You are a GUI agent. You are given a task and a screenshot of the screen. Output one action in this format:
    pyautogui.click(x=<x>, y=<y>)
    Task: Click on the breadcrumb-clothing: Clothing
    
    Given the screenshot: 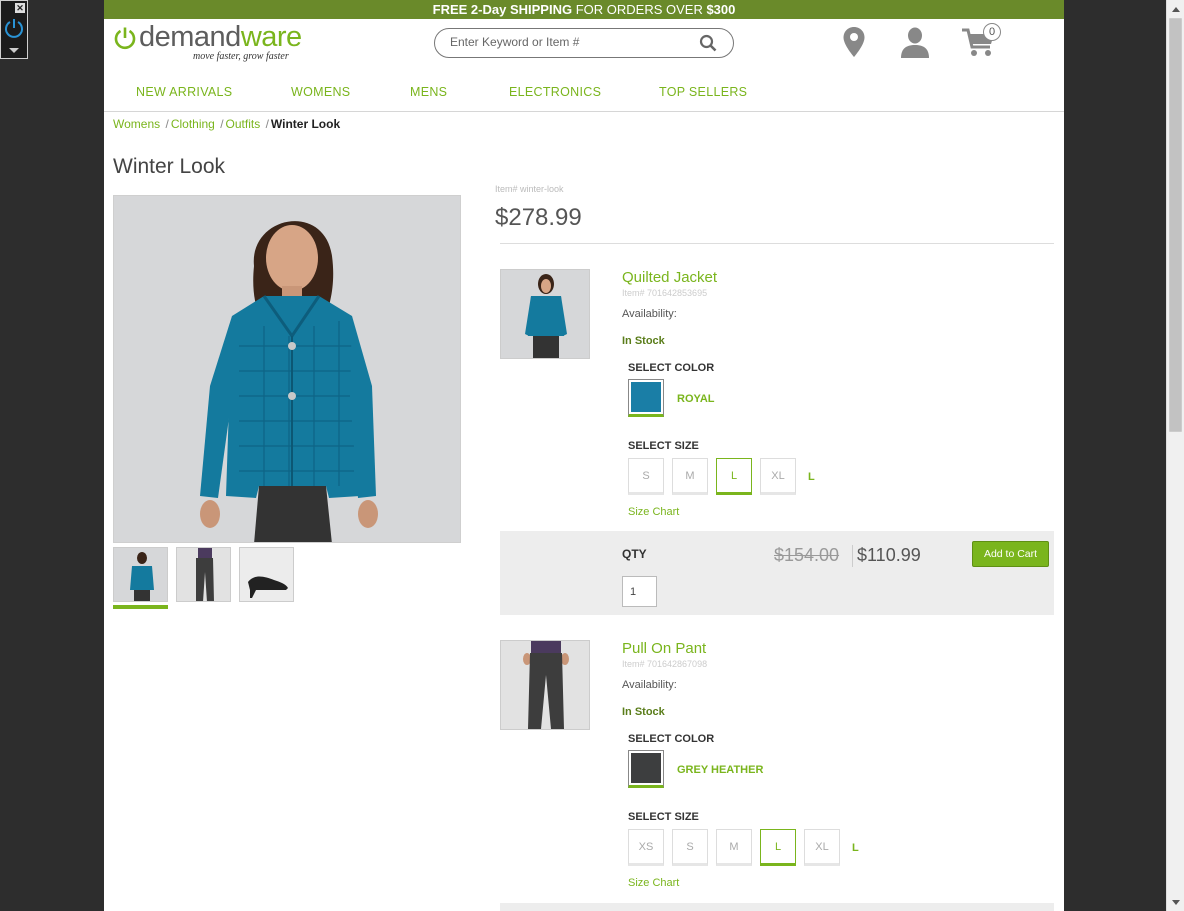 What is the action you would take?
    pyautogui.click(x=193, y=124)
    